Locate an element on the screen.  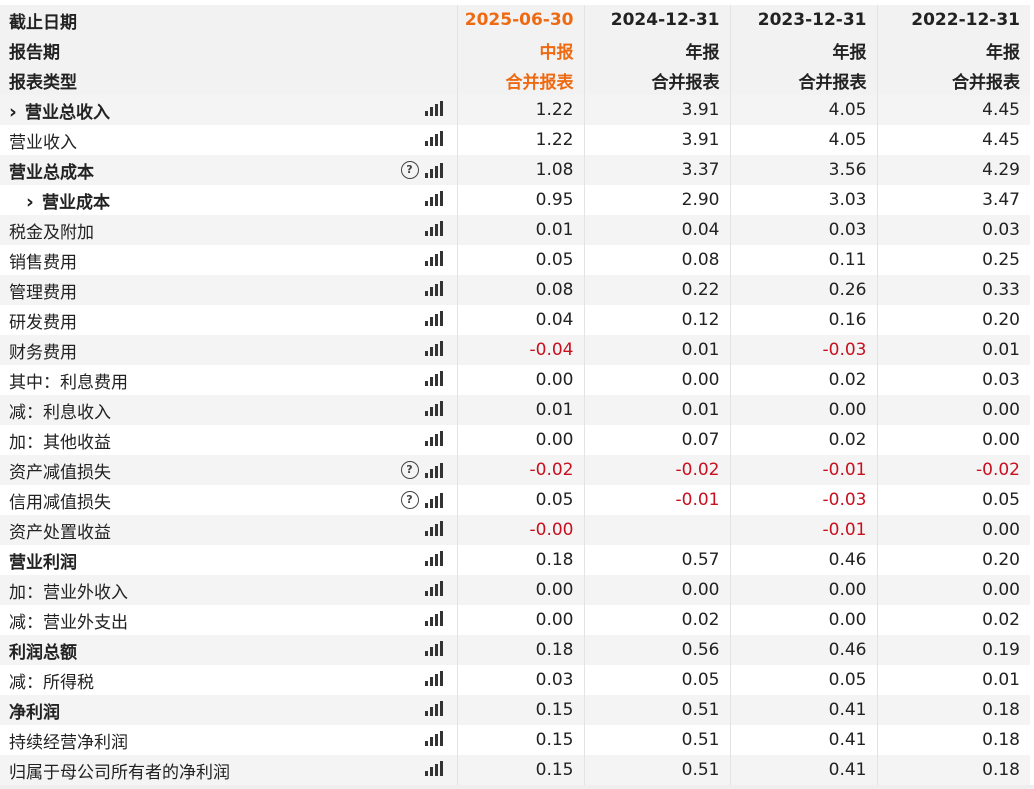
table-row: 管理费用 0.08 0.22 0.26 0.33 is located at coordinates (515, 290).